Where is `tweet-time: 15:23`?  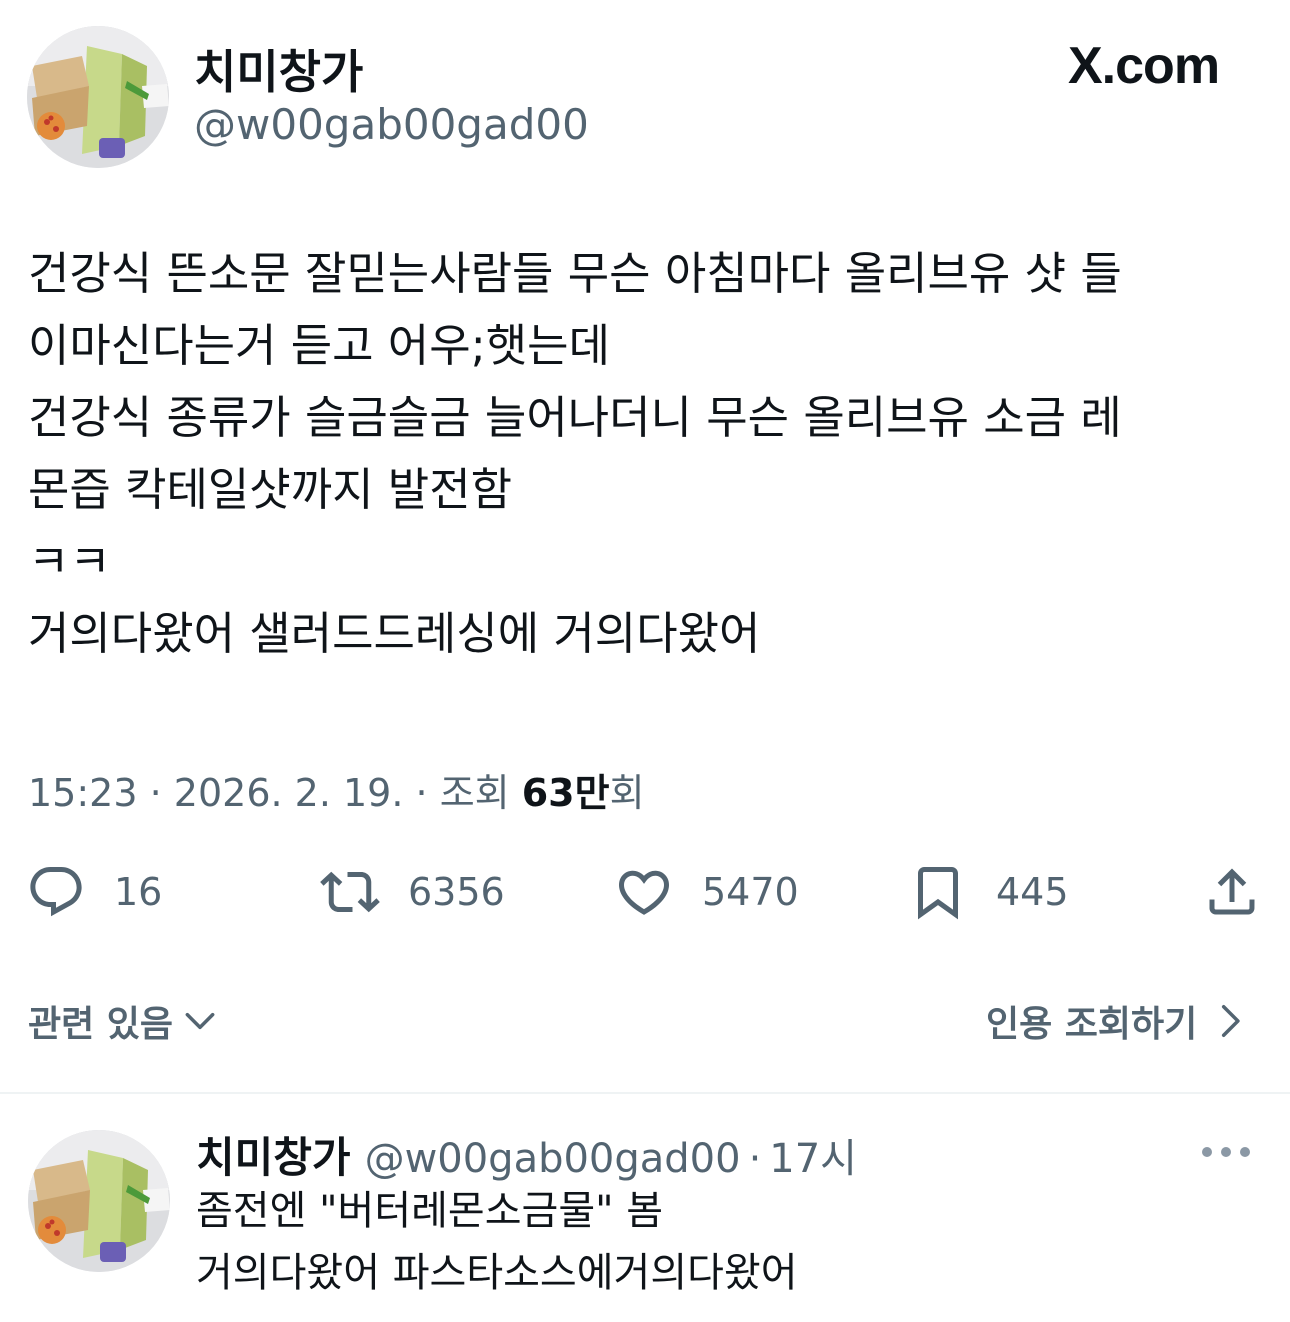
tweet-time: 15:23 is located at coordinates (83, 793).